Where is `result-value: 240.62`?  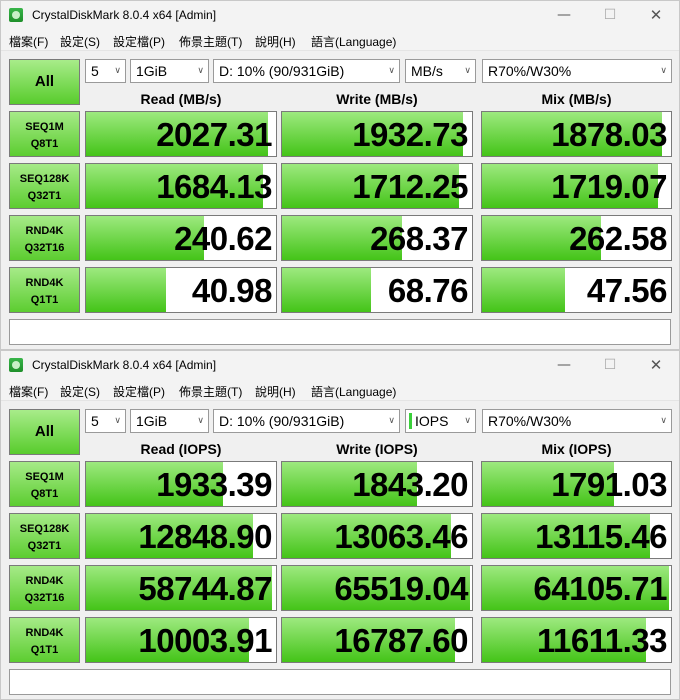
result-value: 240.62 is located at coordinates (223, 238).